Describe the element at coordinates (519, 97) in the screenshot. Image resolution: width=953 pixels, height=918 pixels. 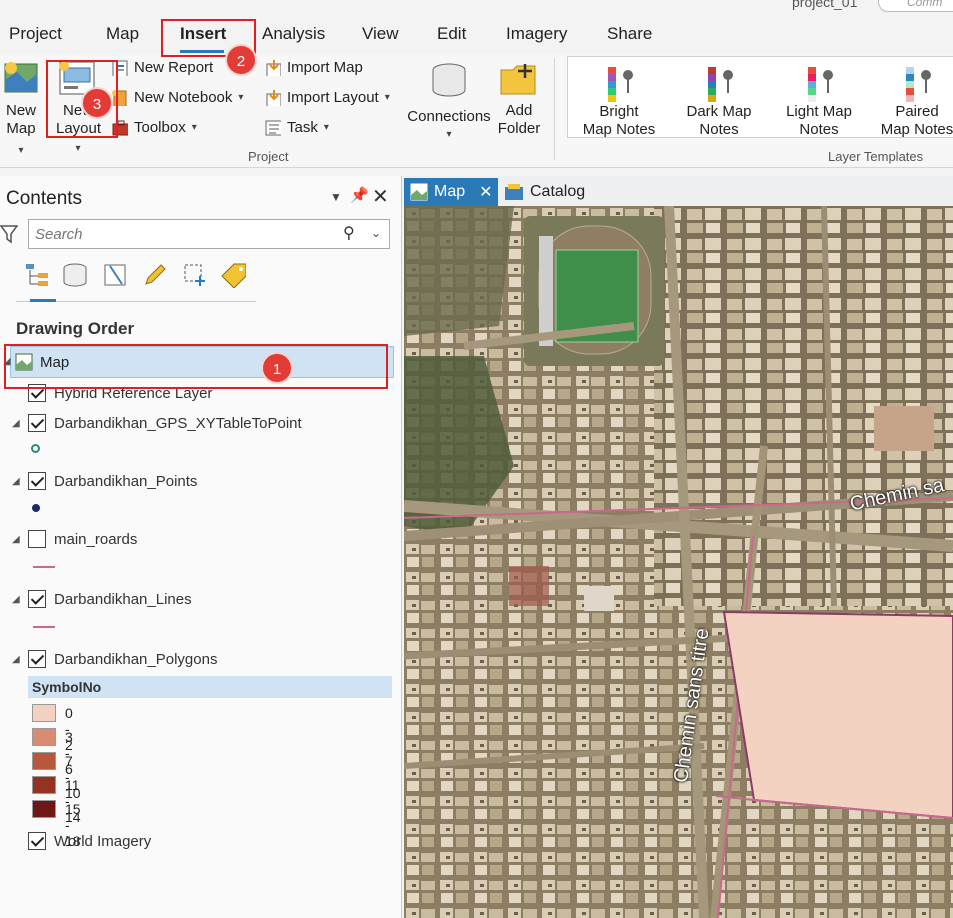
I see `add-folder-button: Add Folder` at that location.